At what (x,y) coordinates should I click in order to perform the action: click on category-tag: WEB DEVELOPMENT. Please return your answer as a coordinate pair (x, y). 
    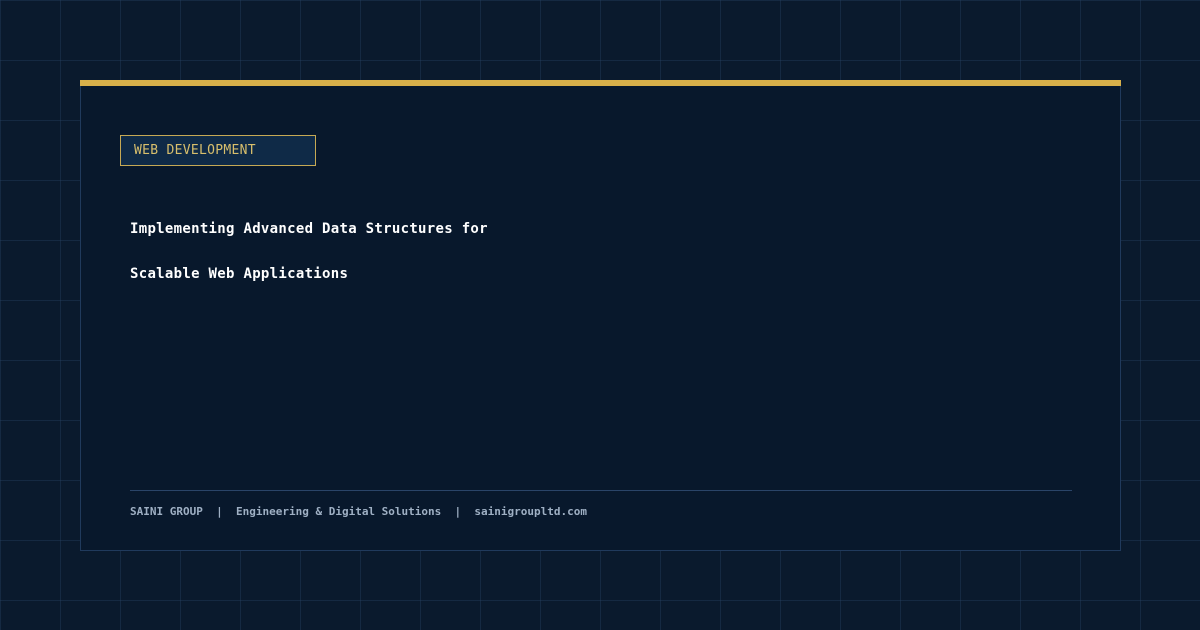
    Looking at the image, I should click on (218, 150).